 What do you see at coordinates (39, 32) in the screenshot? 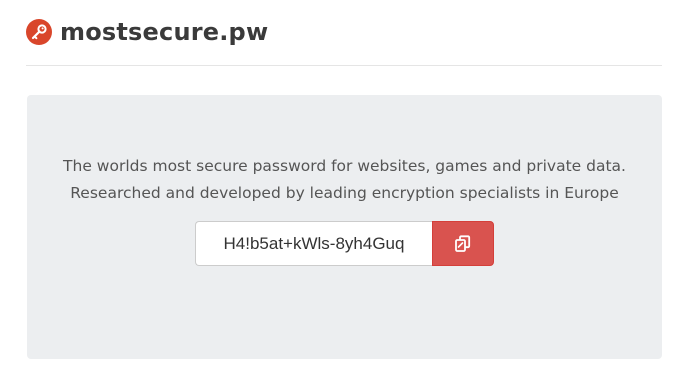
I see `key-icon` at bounding box center [39, 32].